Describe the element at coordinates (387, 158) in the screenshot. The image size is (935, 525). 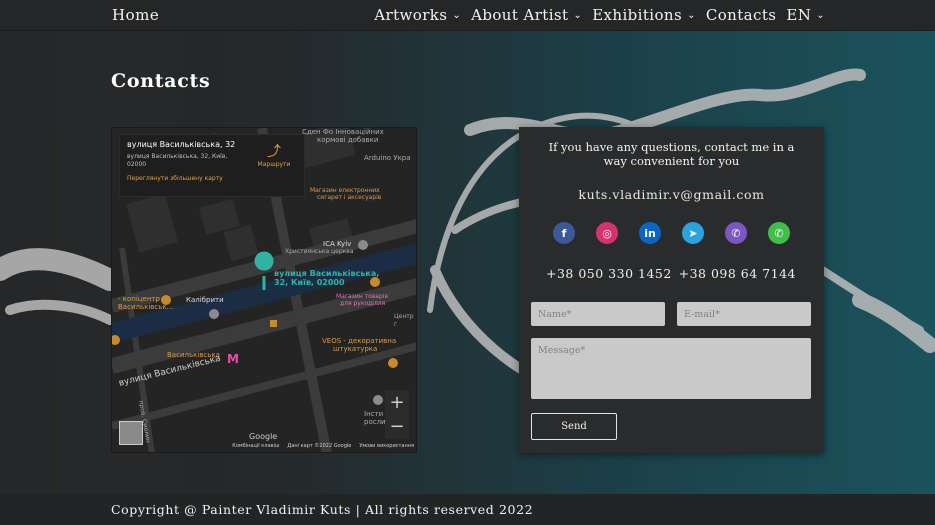
I see `map-label: Arduino Укра` at that location.